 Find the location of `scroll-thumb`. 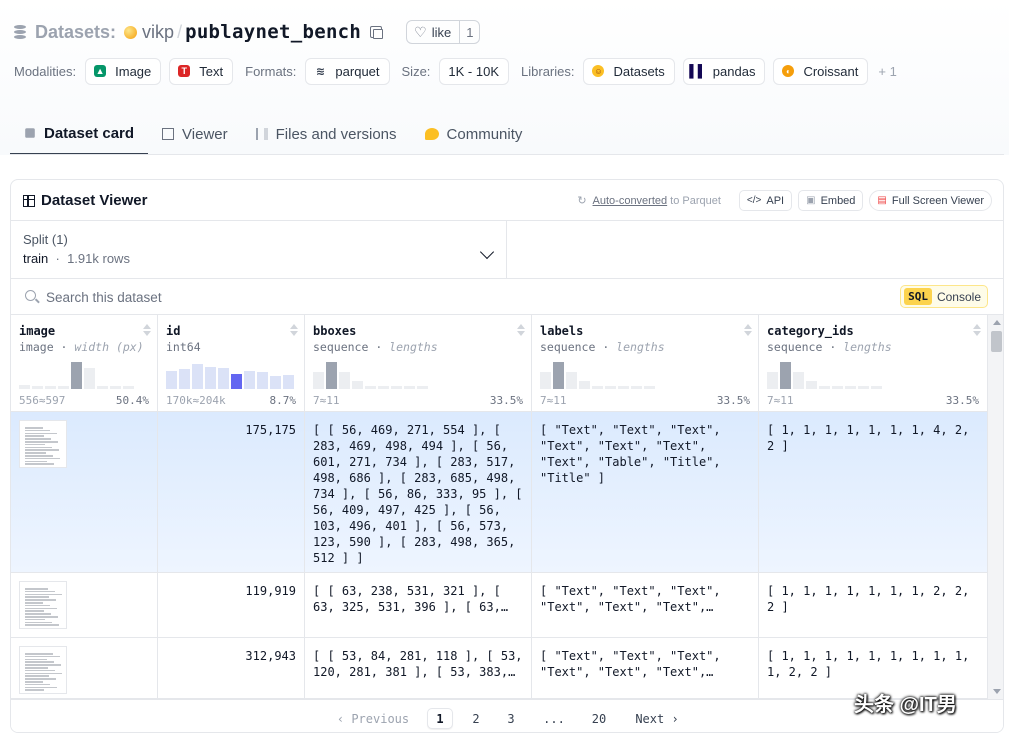

scroll-thumb is located at coordinates (996, 341).